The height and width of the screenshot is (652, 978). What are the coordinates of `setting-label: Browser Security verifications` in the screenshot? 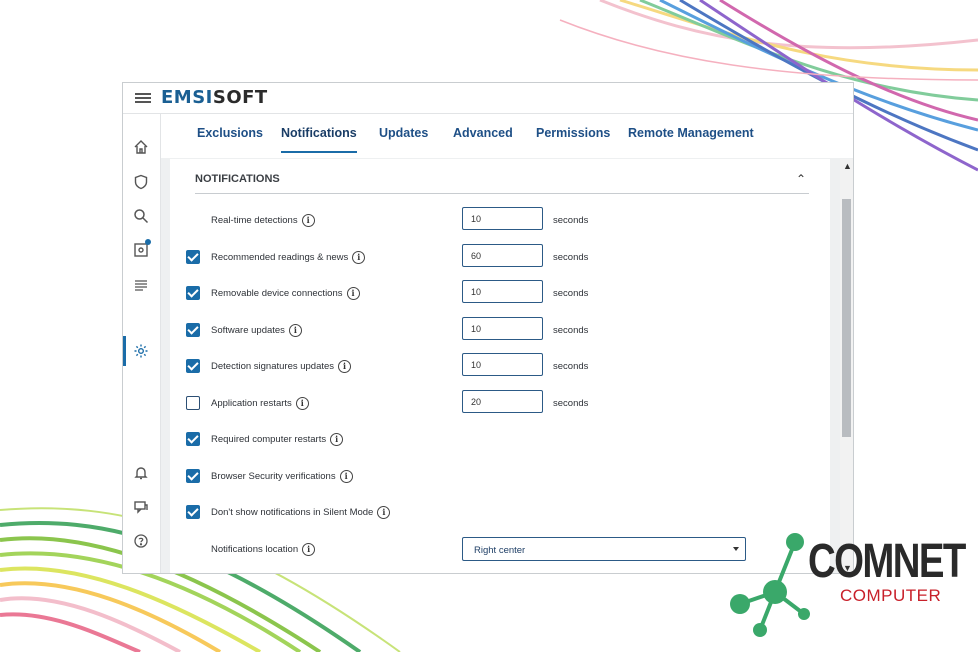 It's located at (273, 477).